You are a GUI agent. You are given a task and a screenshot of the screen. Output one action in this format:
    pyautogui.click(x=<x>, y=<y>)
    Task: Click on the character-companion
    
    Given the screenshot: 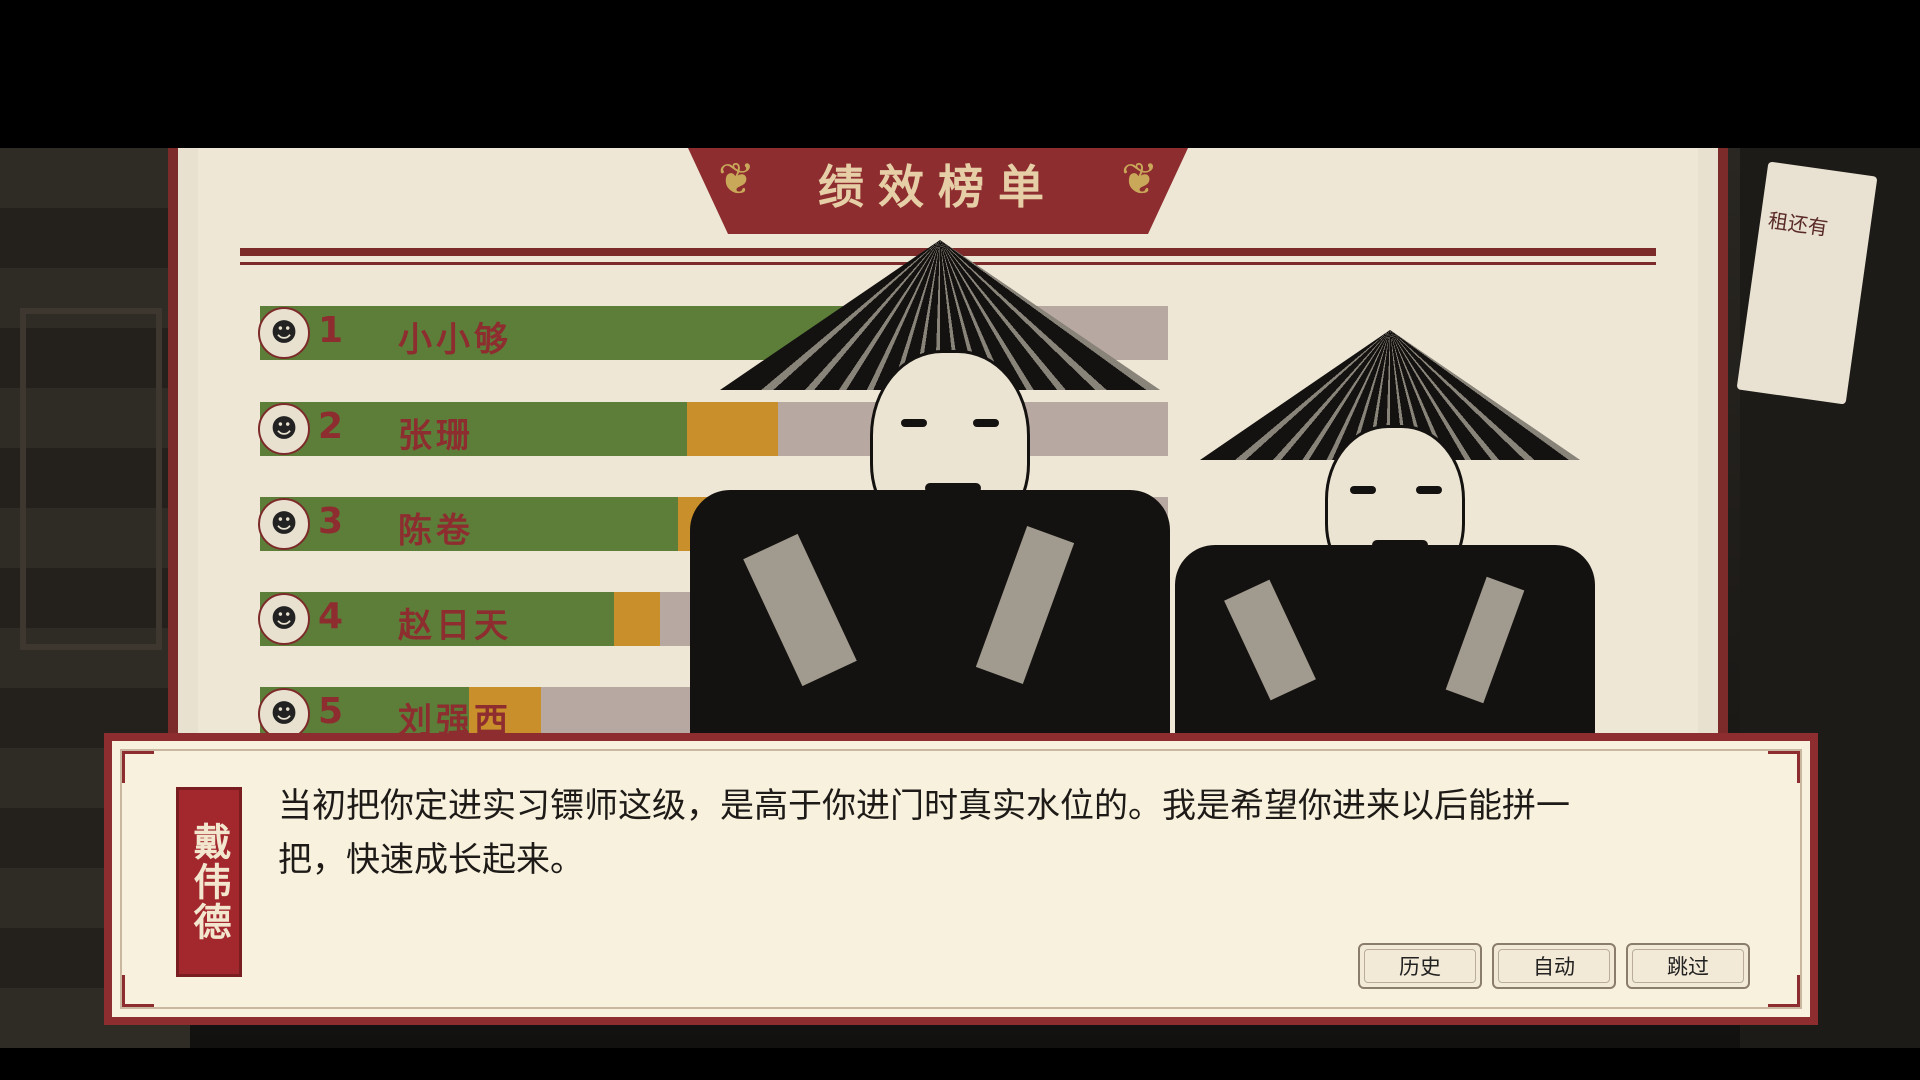 What is the action you would take?
    pyautogui.click(x=1390, y=532)
    